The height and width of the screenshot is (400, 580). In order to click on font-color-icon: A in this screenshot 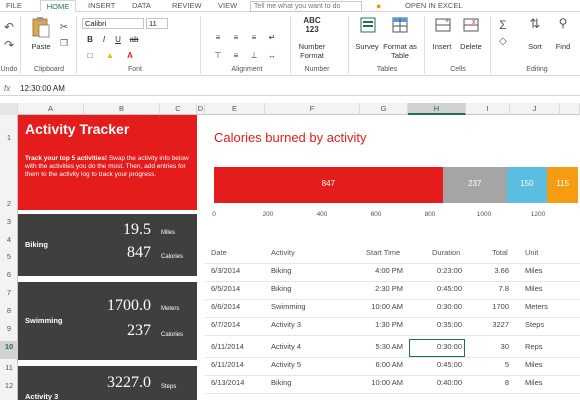, I will do `click(130, 56)`.